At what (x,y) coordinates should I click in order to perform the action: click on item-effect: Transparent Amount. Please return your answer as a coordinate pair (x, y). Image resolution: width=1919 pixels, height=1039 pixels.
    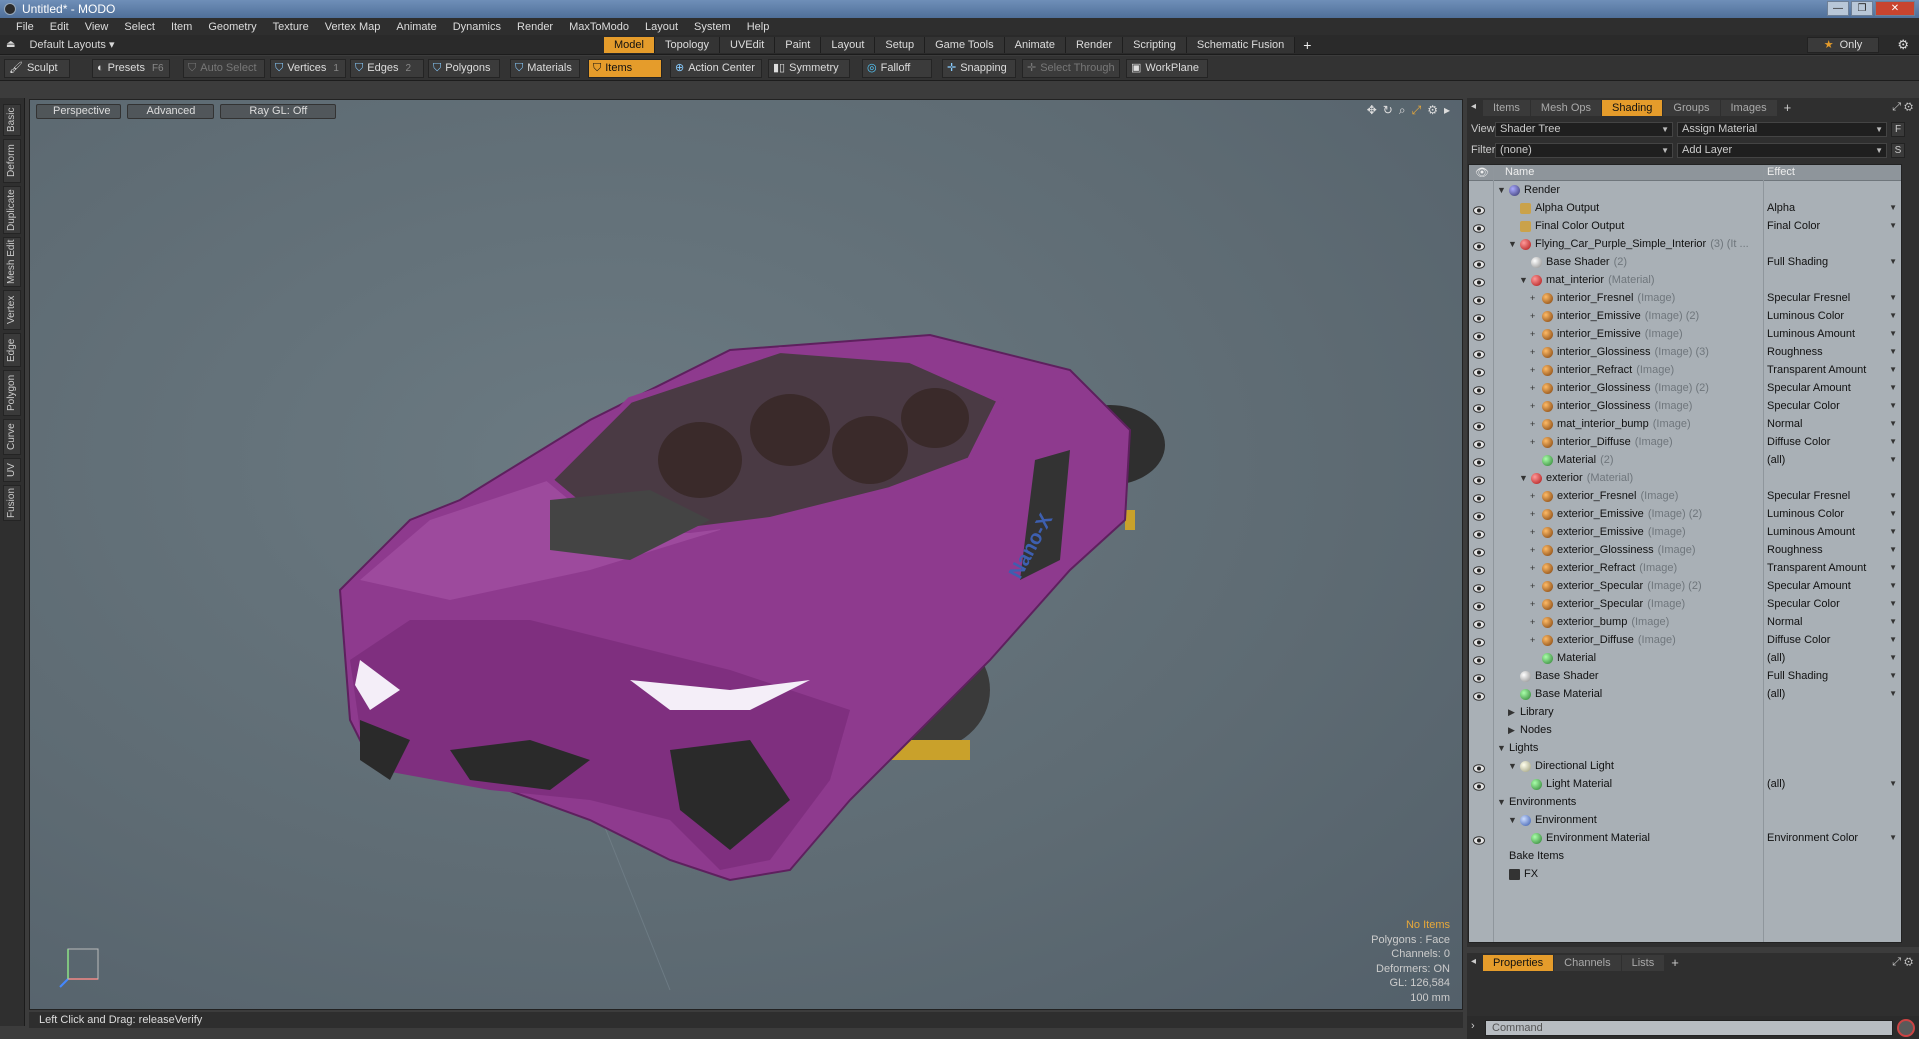
    Looking at the image, I should click on (1816, 568).